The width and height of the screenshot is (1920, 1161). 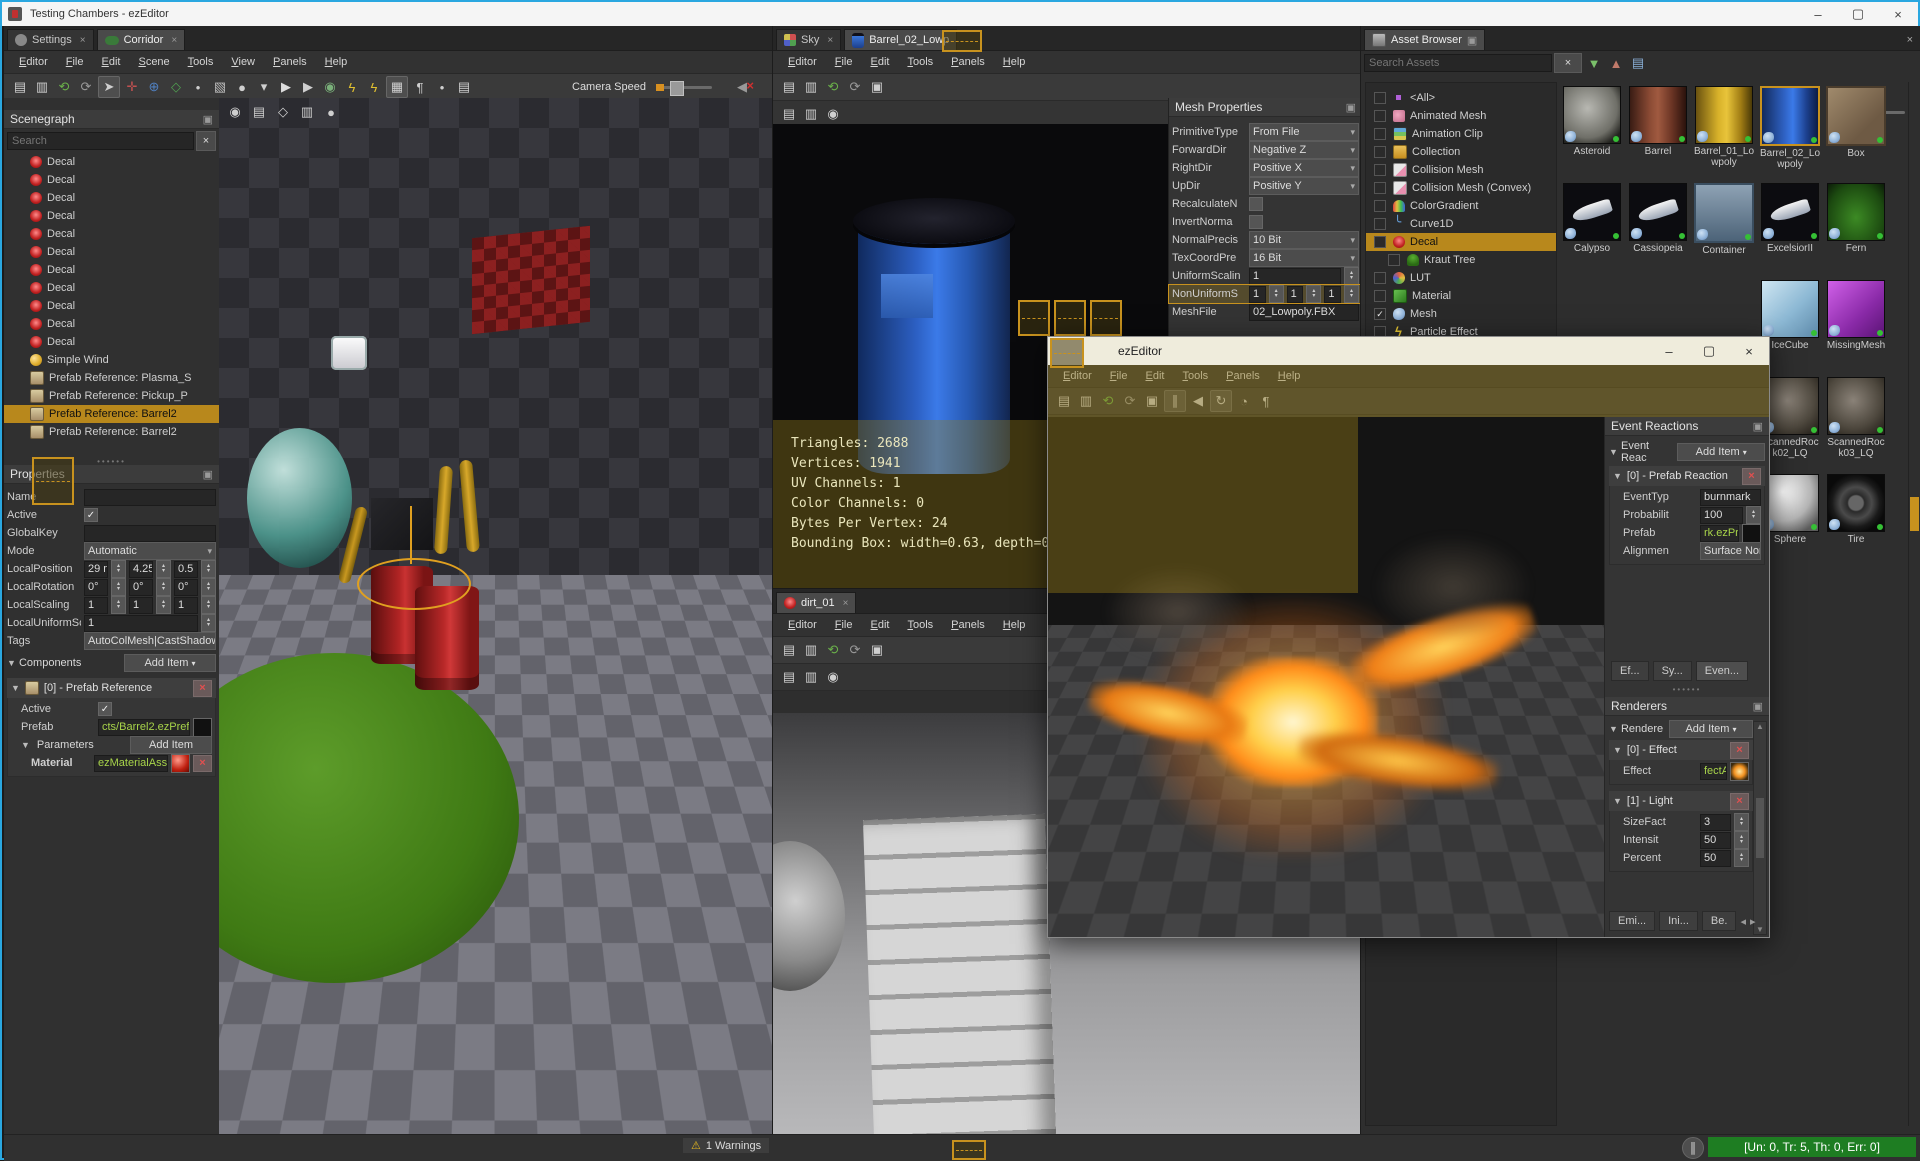 What do you see at coordinates (1568, 63) in the screenshot?
I see `clear-asset-search-icon: ×` at bounding box center [1568, 63].